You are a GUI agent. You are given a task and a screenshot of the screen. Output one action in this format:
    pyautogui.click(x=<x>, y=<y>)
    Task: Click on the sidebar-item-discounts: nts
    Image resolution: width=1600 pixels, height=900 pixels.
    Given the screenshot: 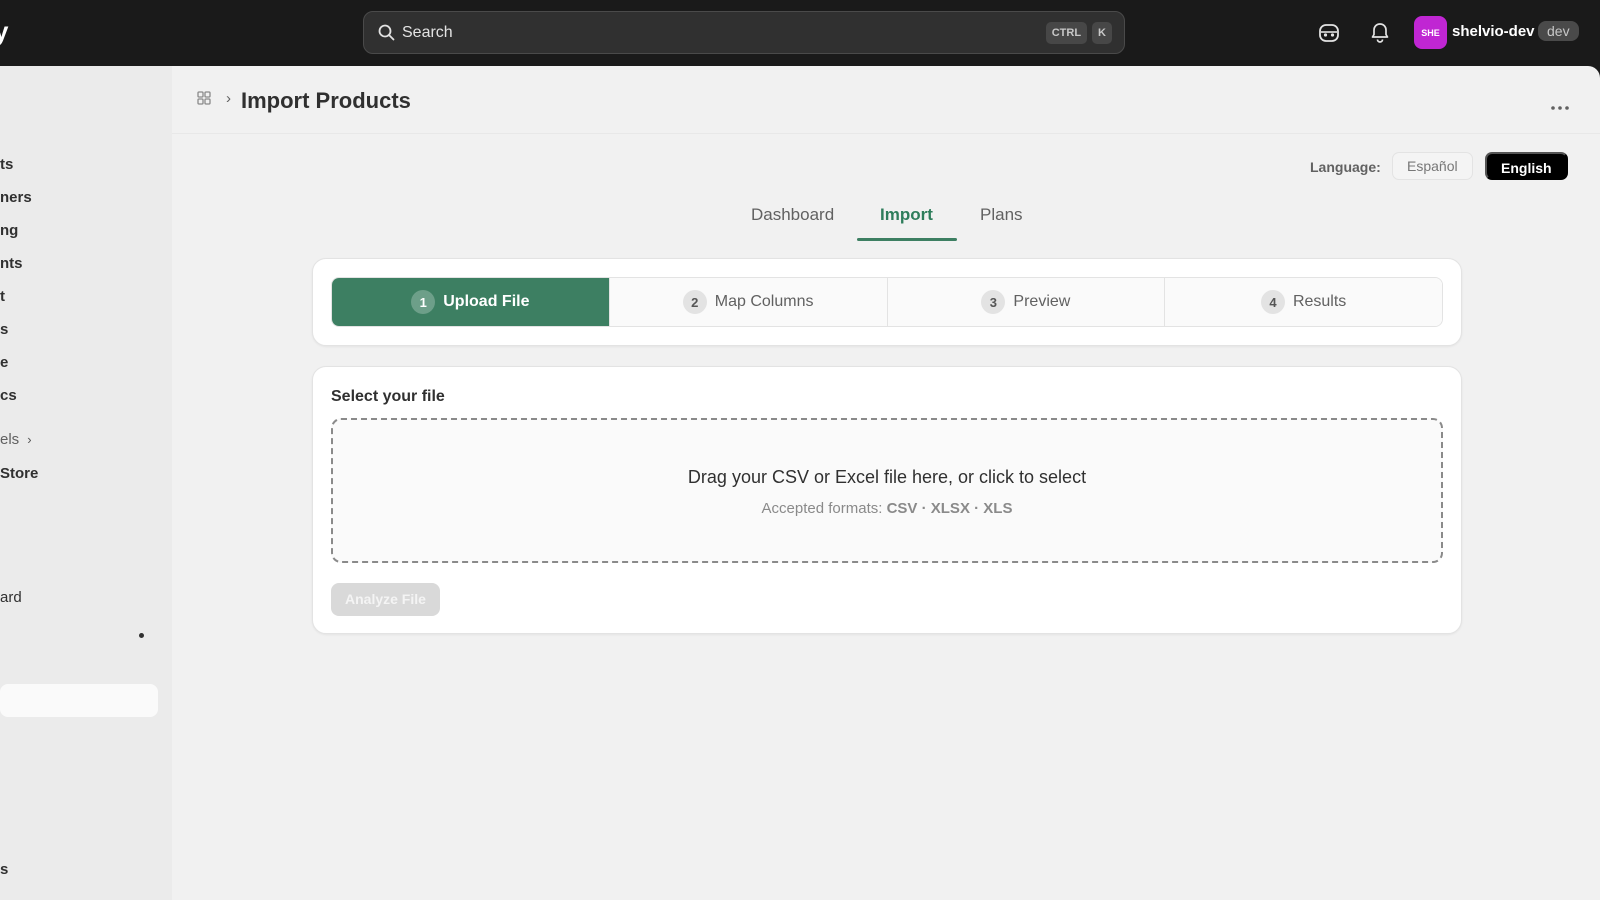 What is the action you would take?
    pyautogui.click(x=11, y=263)
    